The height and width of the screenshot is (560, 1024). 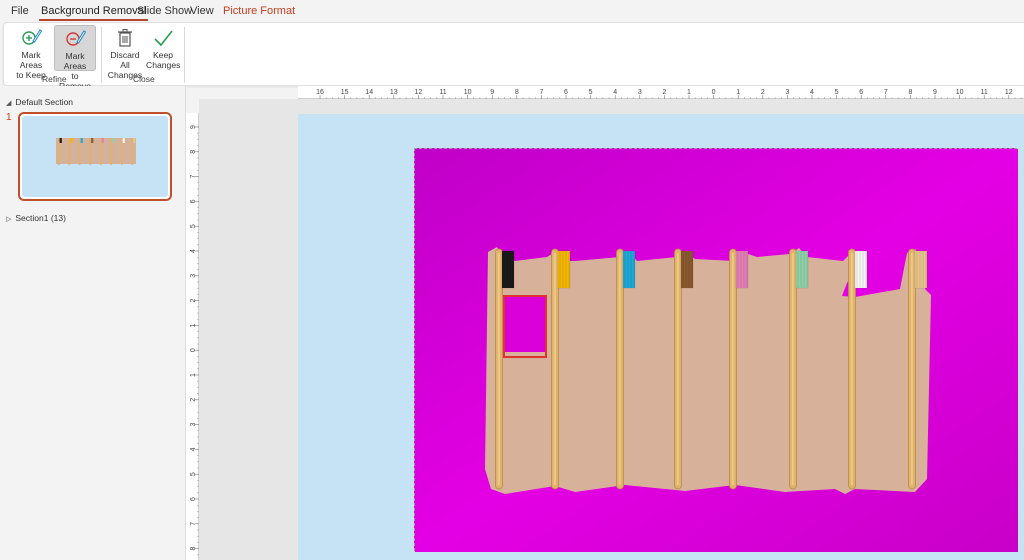 I want to click on close-group-label: Close, so click(x=144, y=79).